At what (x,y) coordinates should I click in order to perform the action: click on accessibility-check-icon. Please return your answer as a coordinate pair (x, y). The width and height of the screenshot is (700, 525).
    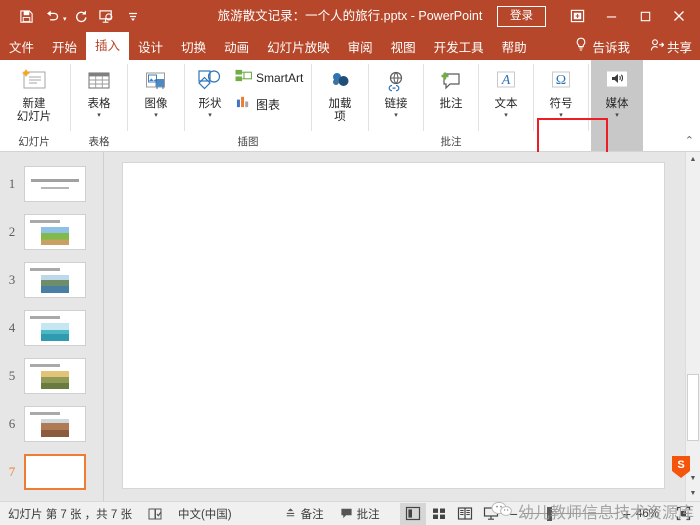
    Looking at the image, I should click on (155, 513).